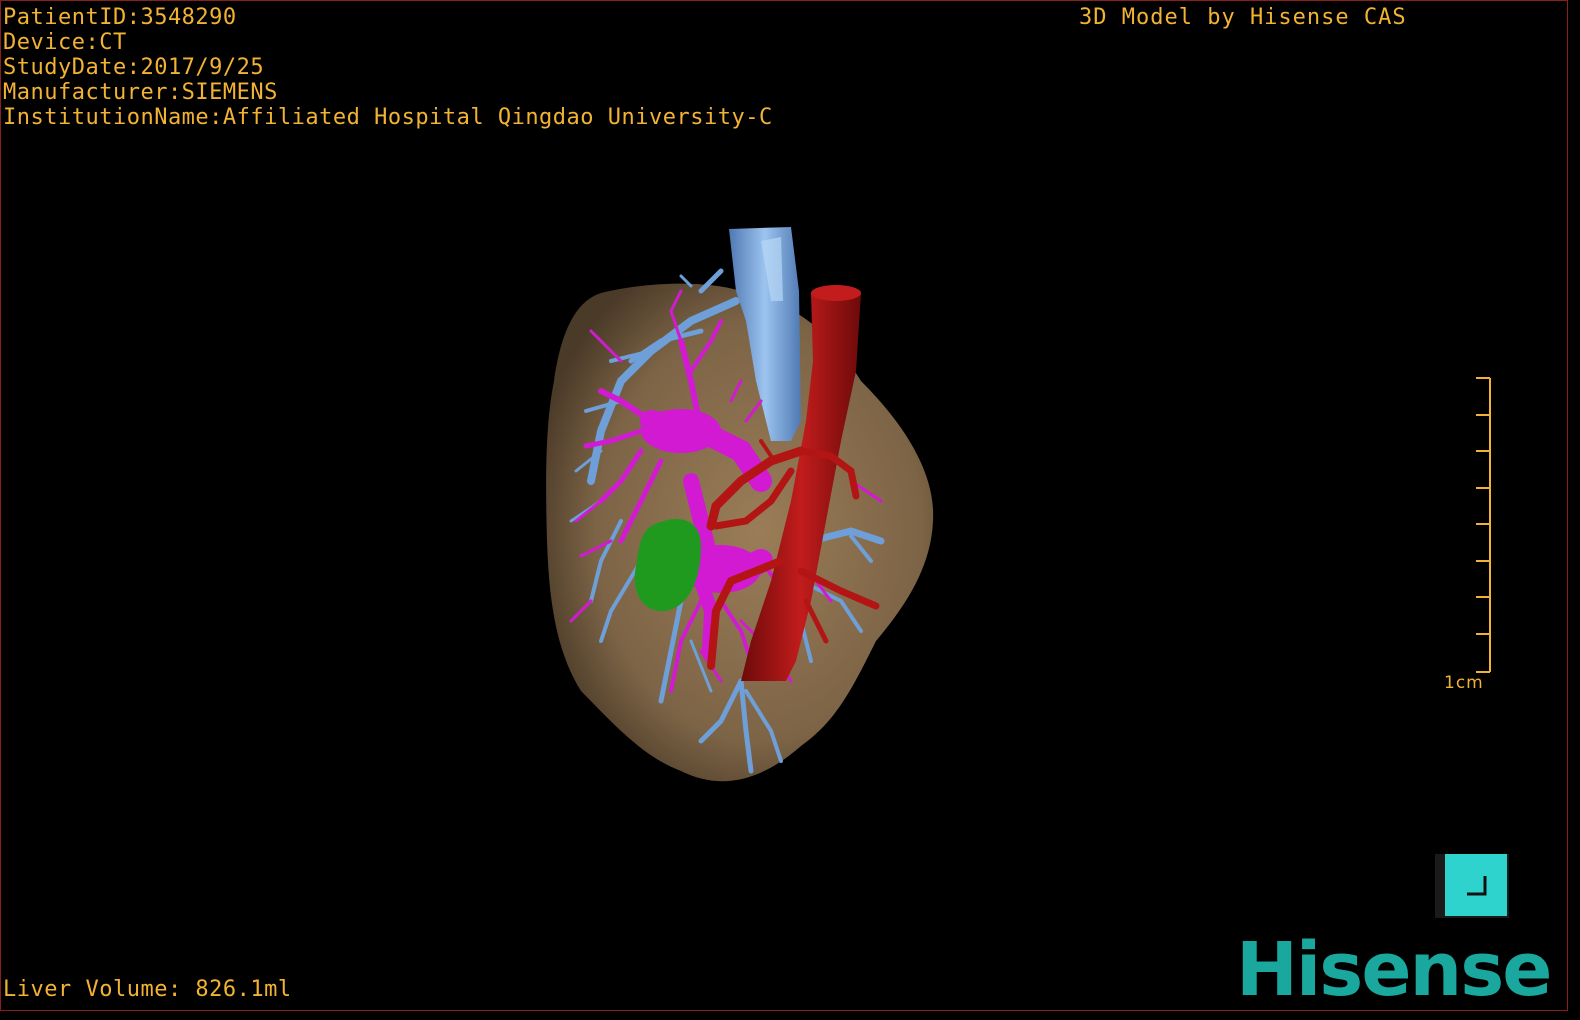  What do you see at coordinates (147, 989) in the screenshot?
I see `liver-volume-text: Liver Volume: 826.1ml` at bounding box center [147, 989].